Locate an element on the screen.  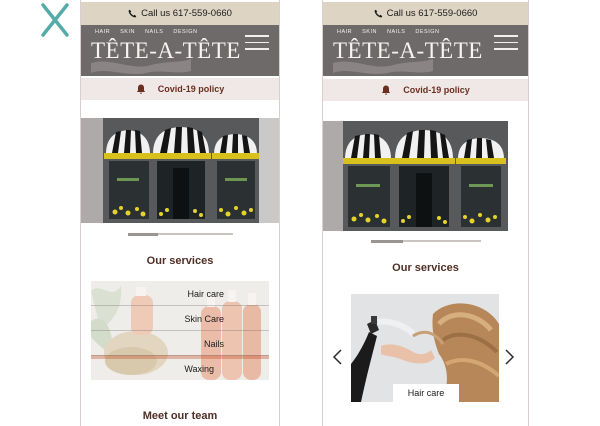
x-mark-icon is located at coordinates (55, 20).